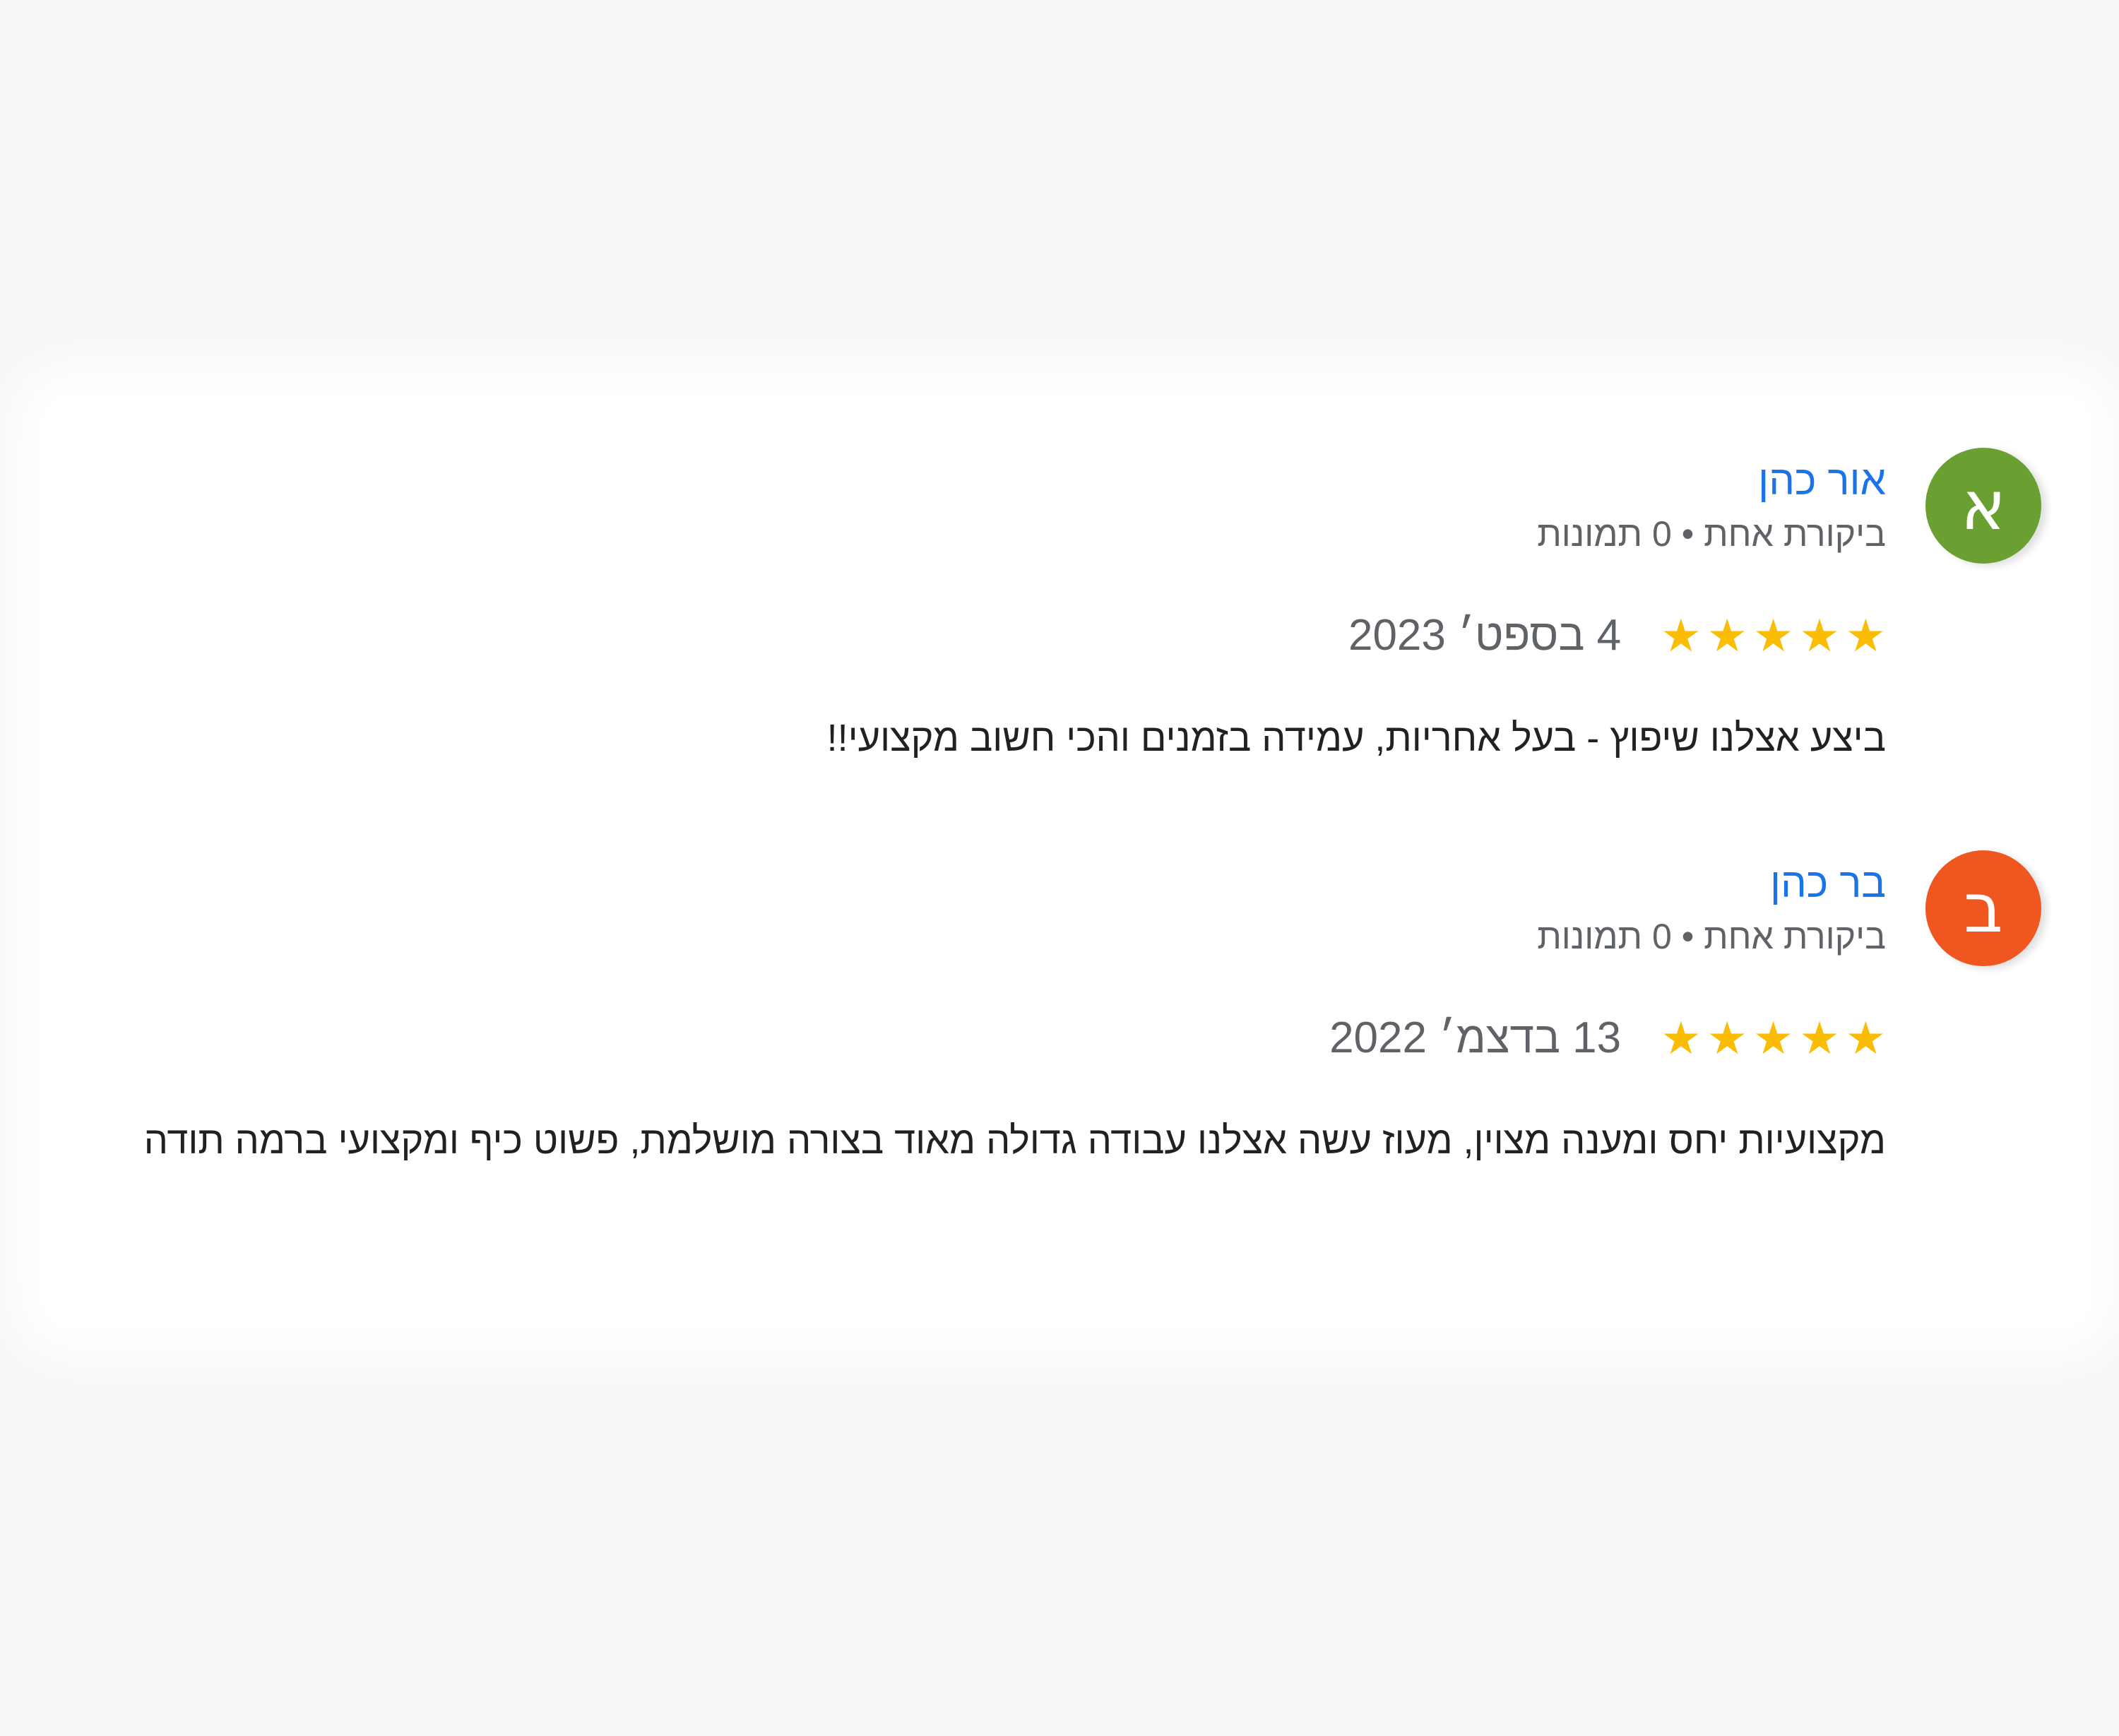 This screenshot has height=1736, width=2119. Describe the element at coordinates (1983, 908) in the screenshot. I see `avatar: ב` at that location.